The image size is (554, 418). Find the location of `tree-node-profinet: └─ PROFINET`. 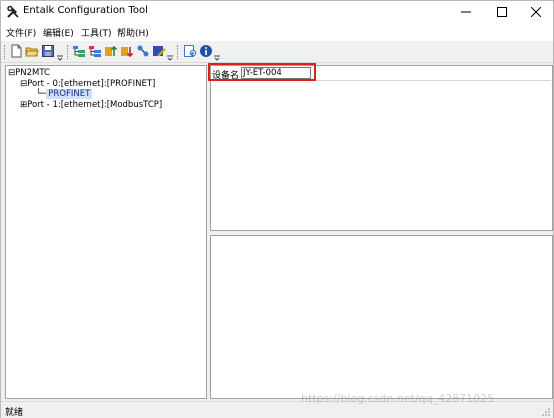

tree-node-profinet: └─ PROFINET is located at coordinates (64, 94).